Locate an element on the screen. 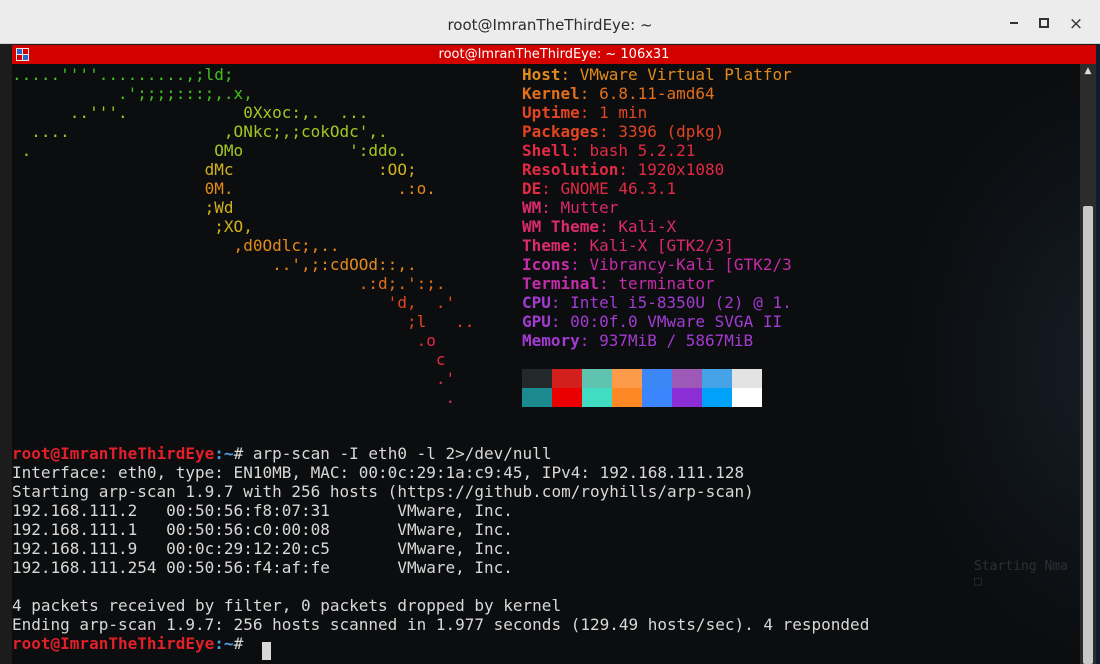  sysinfo-key: Packages is located at coordinates (561, 131).